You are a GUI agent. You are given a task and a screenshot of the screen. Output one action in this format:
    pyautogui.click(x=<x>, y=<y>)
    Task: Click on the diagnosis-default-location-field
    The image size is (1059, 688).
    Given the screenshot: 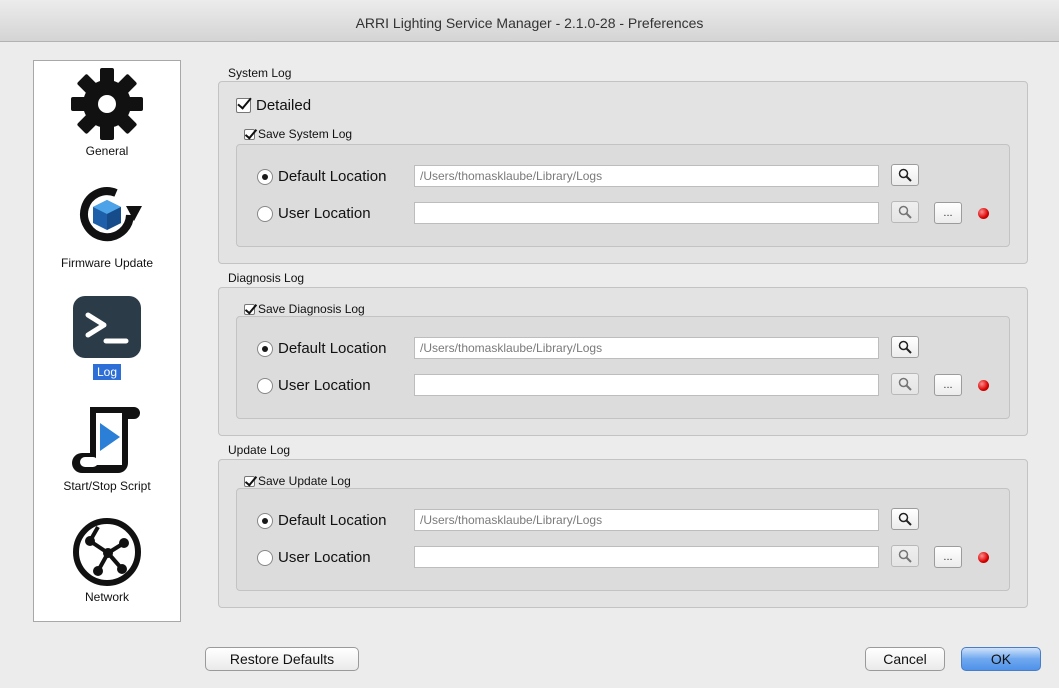 What is the action you would take?
    pyautogui.click(x=646, y=348)
    